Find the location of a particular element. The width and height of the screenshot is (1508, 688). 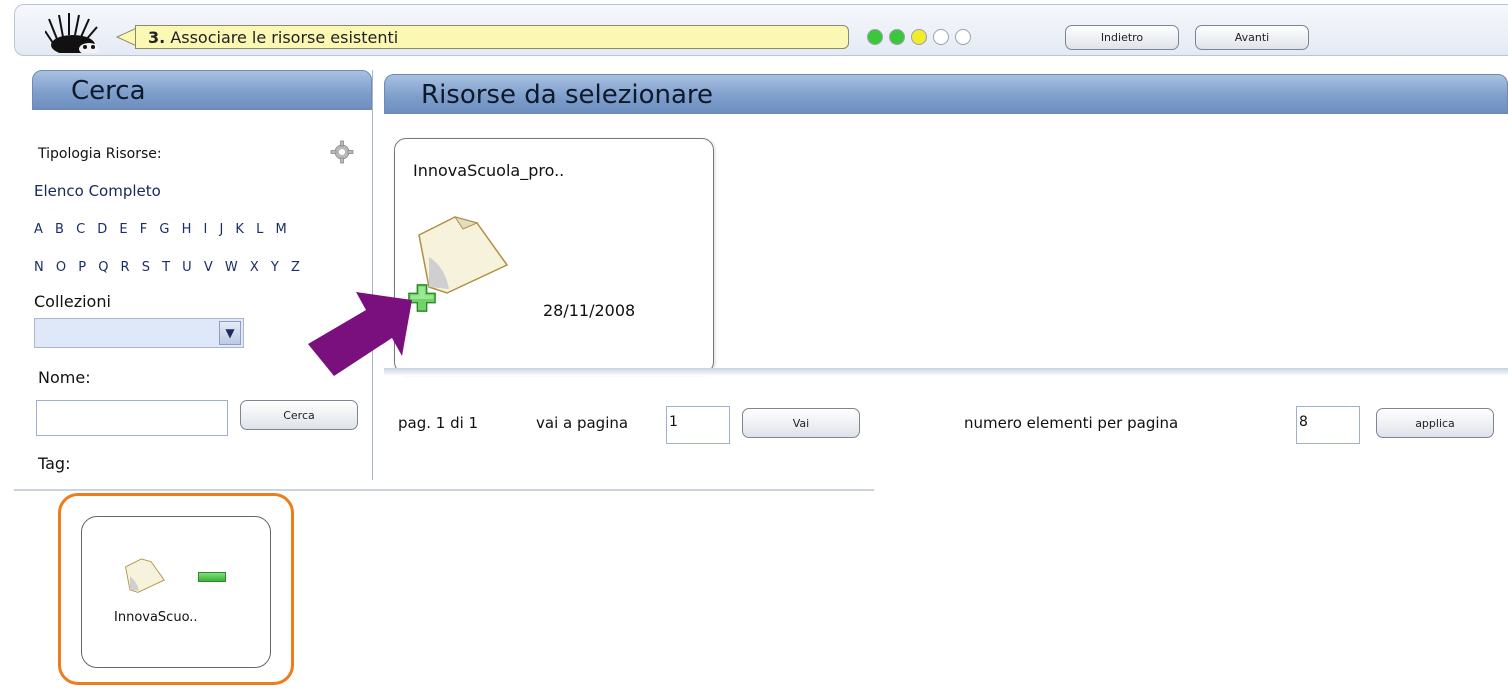

apply-button: applica is located at coordinates (1435, 423).